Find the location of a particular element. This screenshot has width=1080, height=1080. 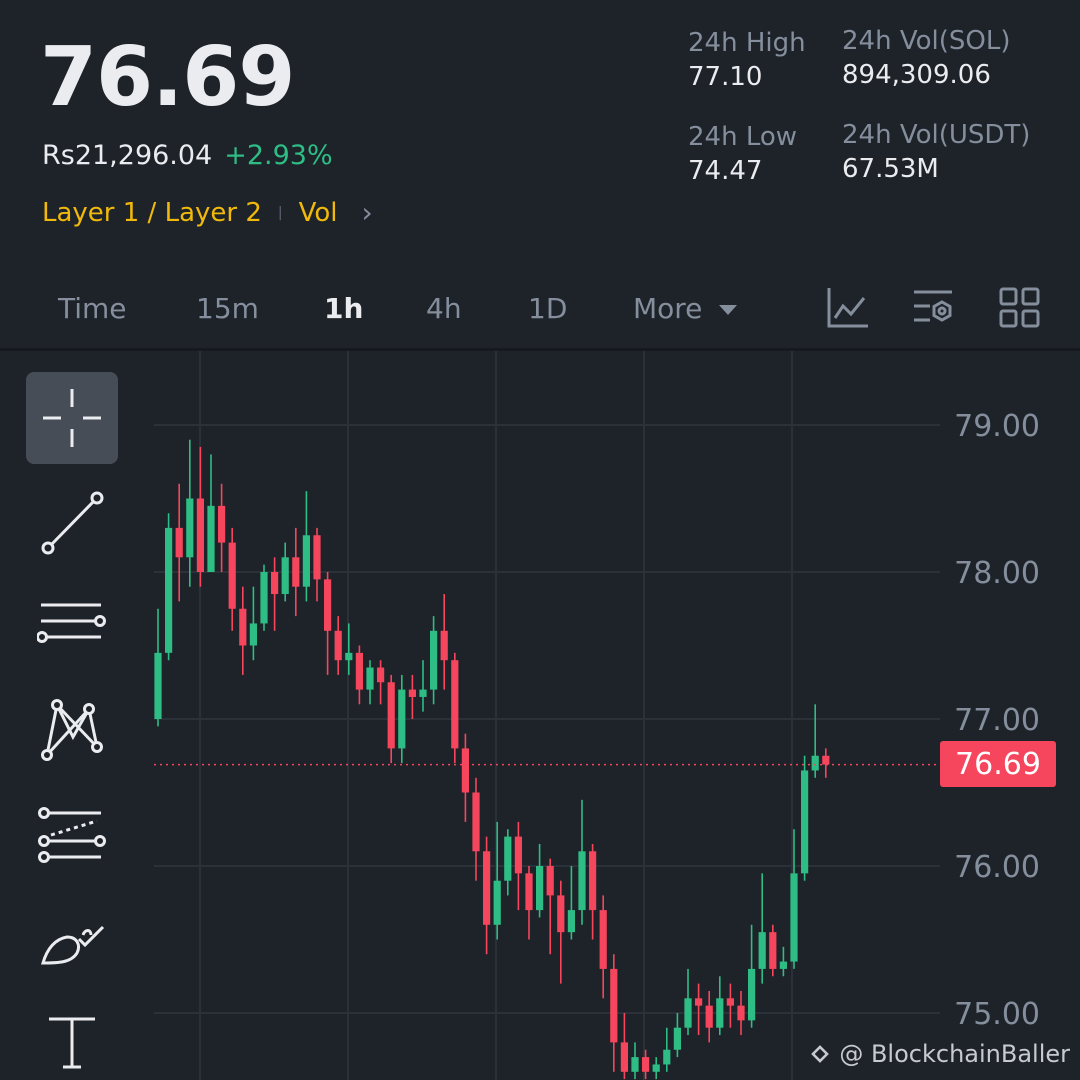

indicator-icon is located at coordinates (848, 308).